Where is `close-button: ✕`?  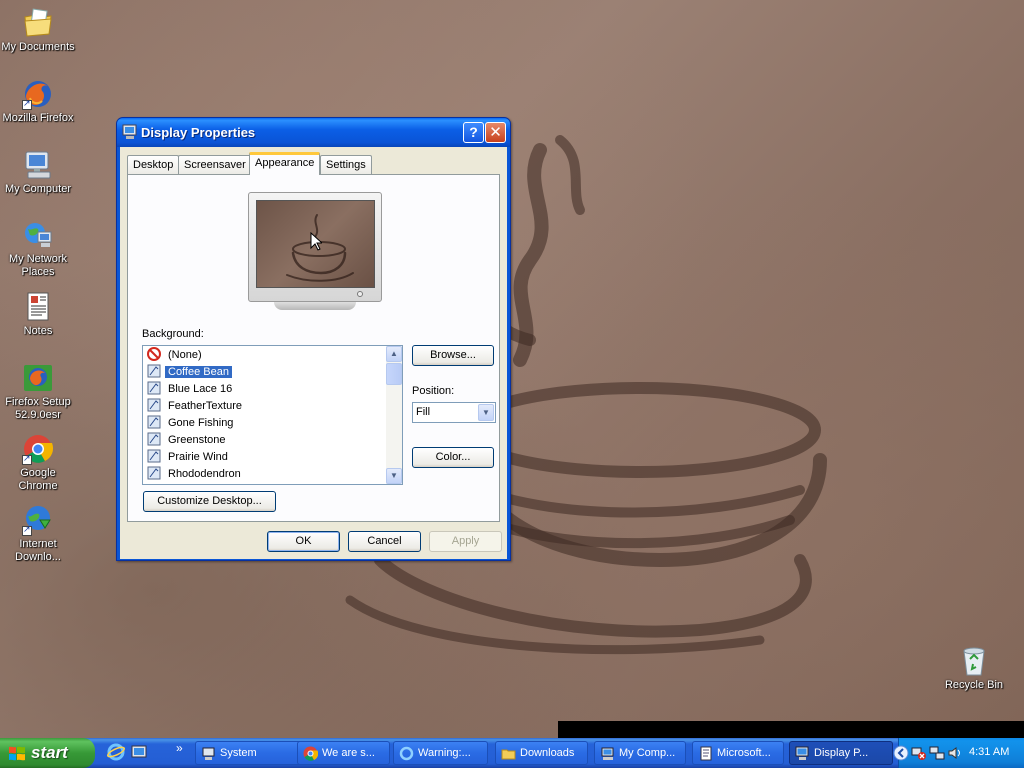 close-button: ✕ is located at coordinates (495, 132).